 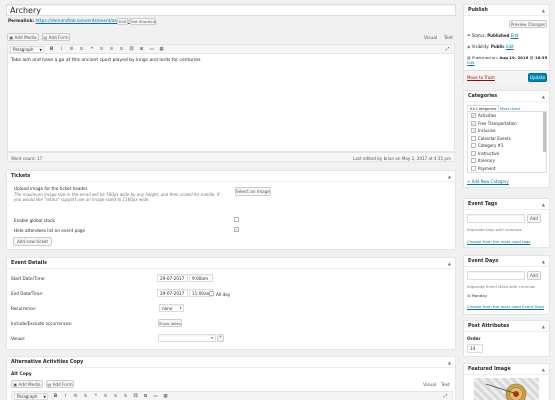 I want to click on get-shortlink-button: Get Shortlink, so click(x=143, y=21).